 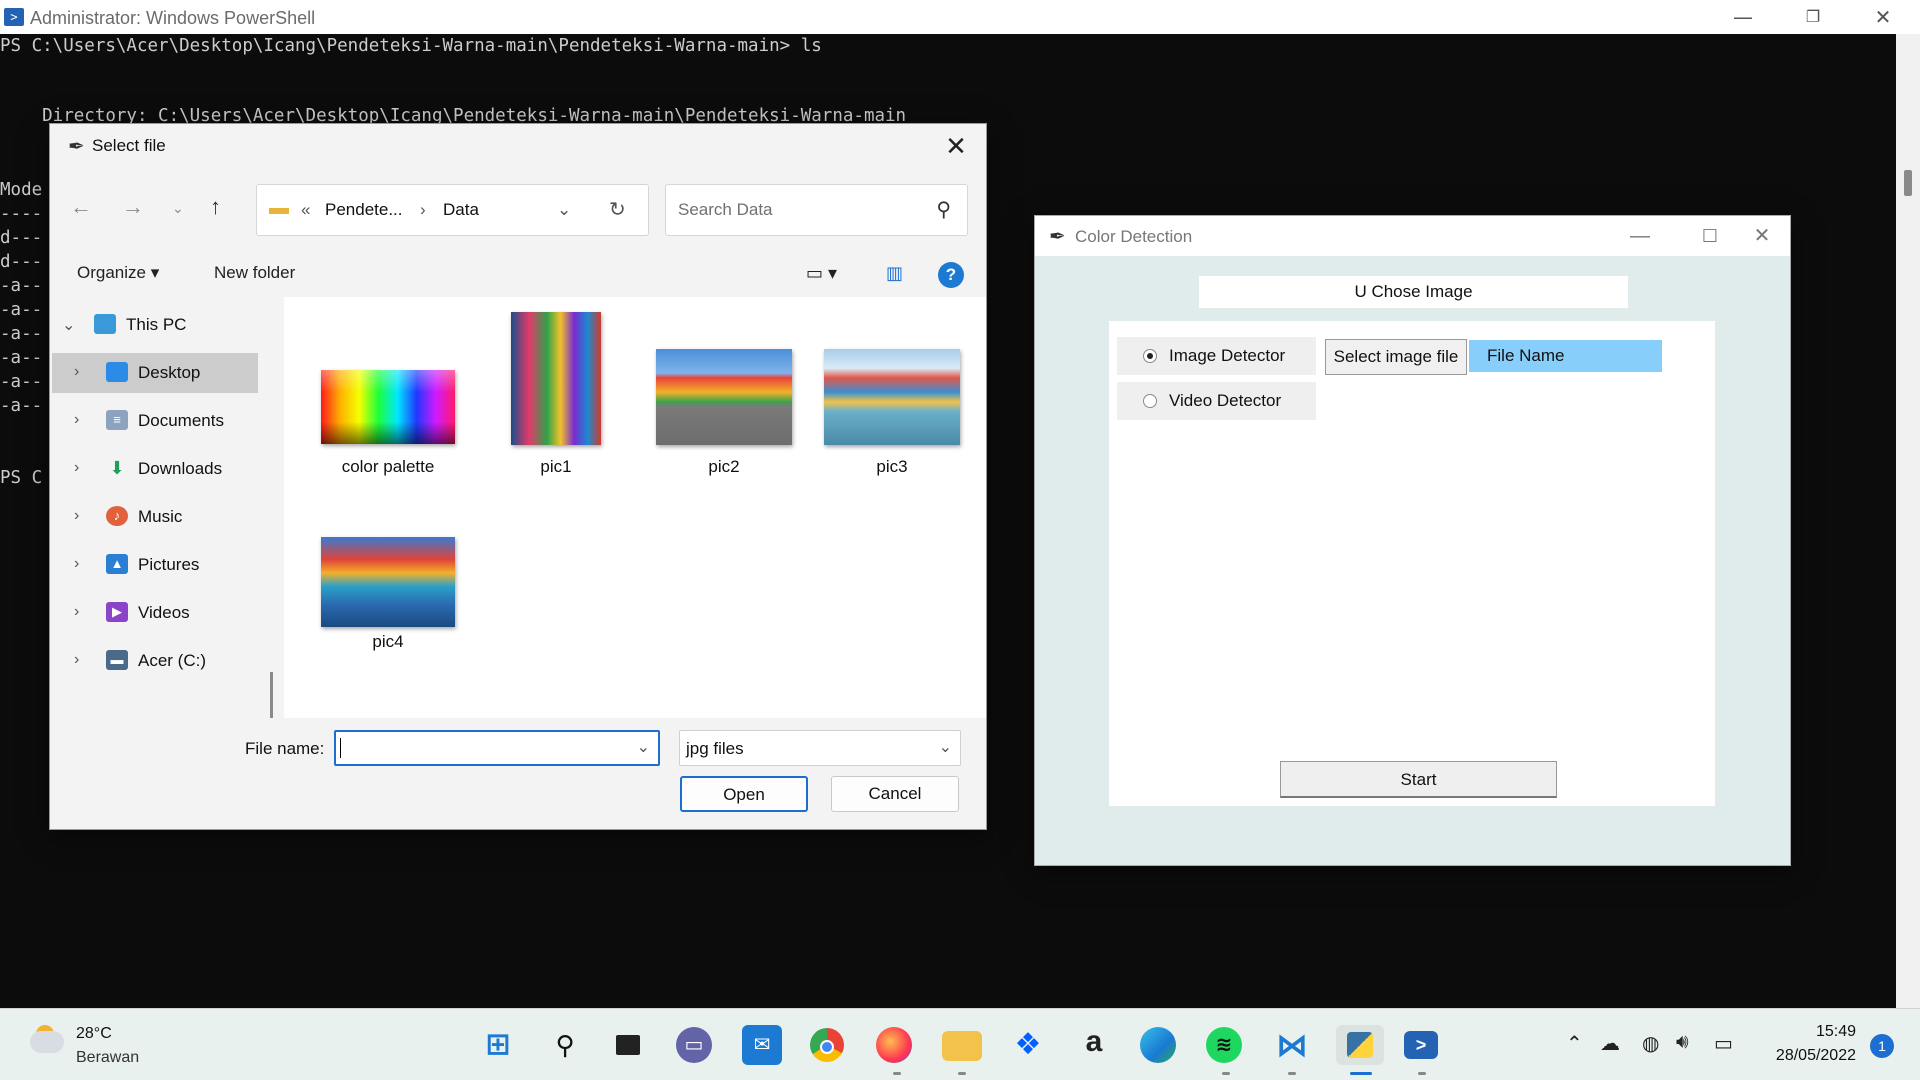 I want to click on restore-button: ❐, so click(x=1813, y=17).